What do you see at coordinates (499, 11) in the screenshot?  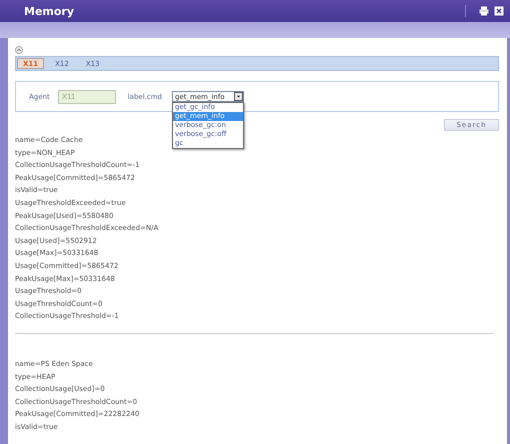 I see `close-icon` at bounding box center [499, 11].